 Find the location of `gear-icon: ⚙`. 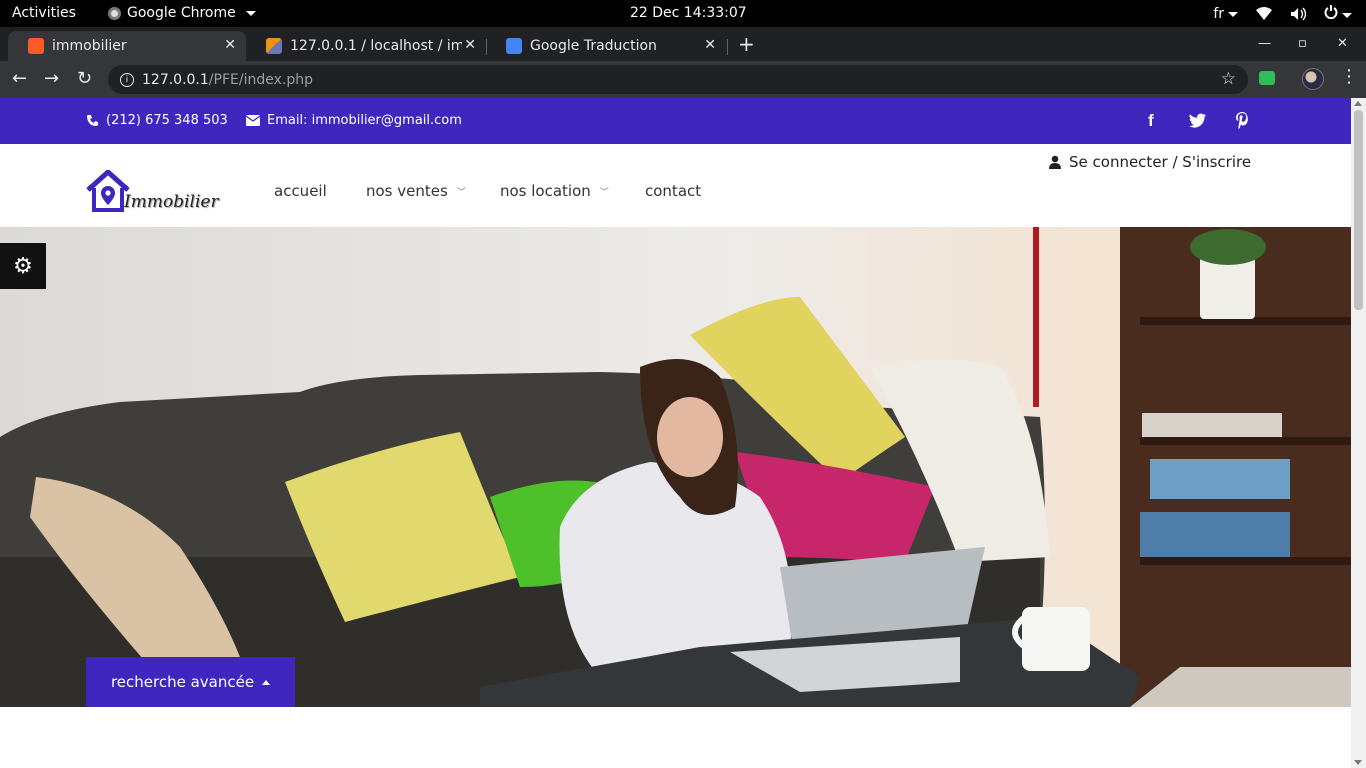

gear-icon: ⚙ is located at coordinates (23, 266).